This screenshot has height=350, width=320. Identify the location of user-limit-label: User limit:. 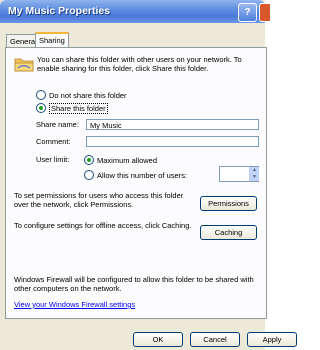
(53, 159).